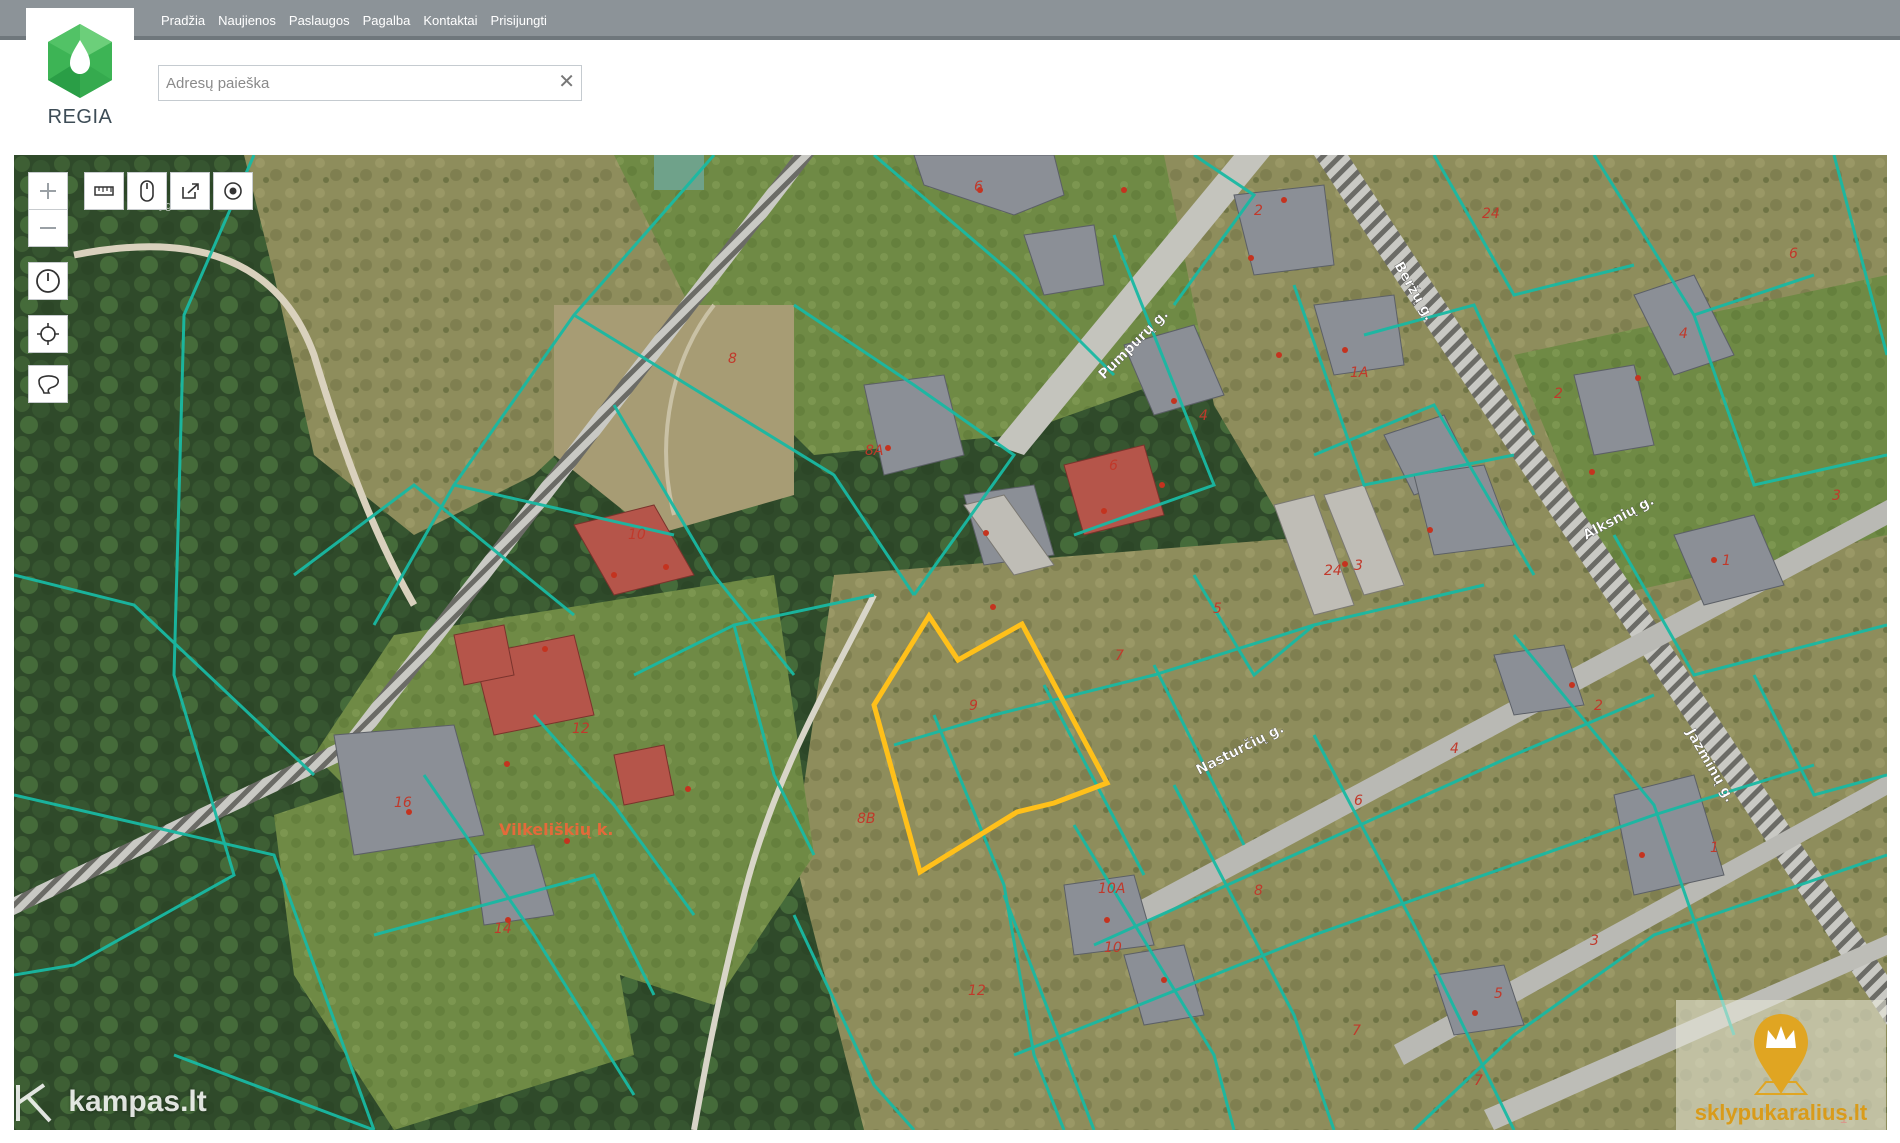  I want to click on kampas-watermark: kampas.lt, so click(110, 1103).